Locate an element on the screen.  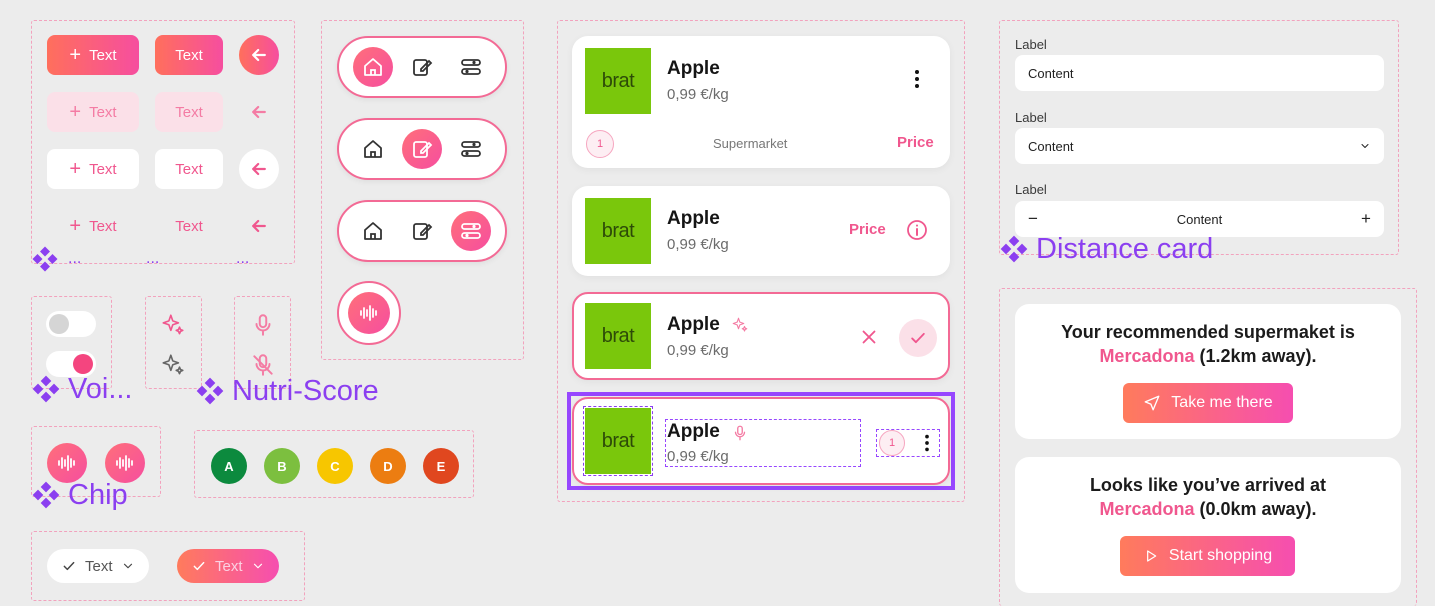
secondary-back-button is located at coordinates (259, 112).